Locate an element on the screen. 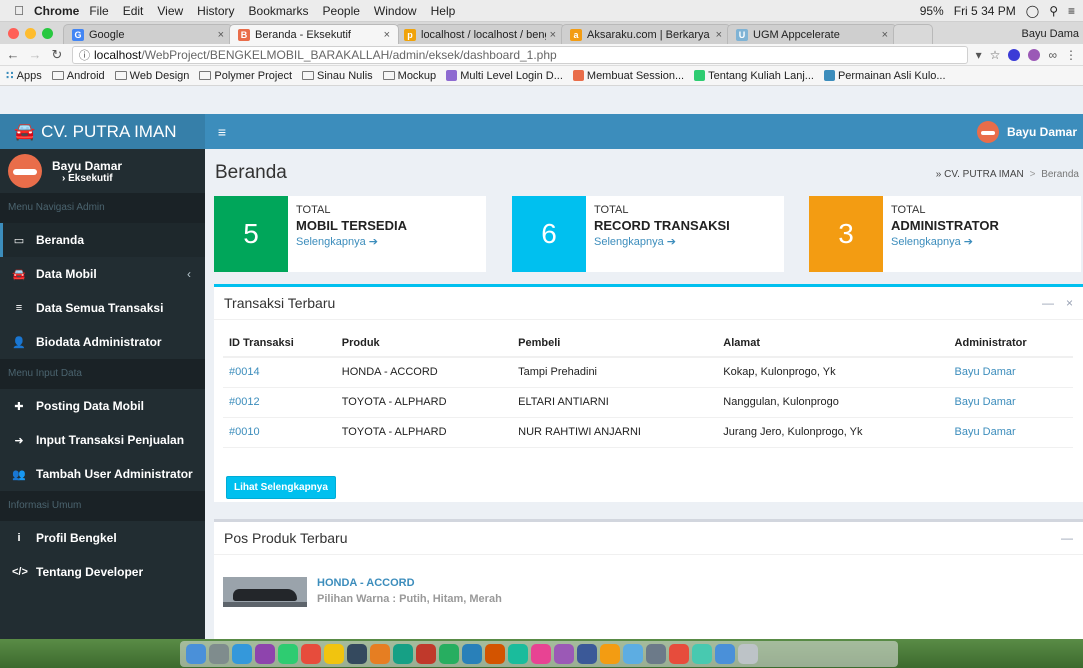 The height and width of the screenshot is (668, 1083). sidebar-item-posting-data-mobil: ✚ Posting Data Mobil is located at coordinates (102, 406).